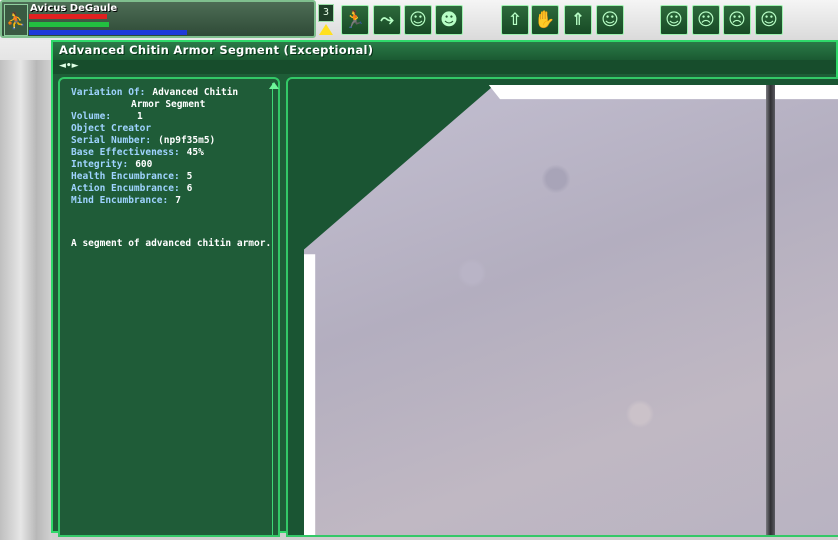  I want to click on walk-button: ⤳, so click(387, 20).